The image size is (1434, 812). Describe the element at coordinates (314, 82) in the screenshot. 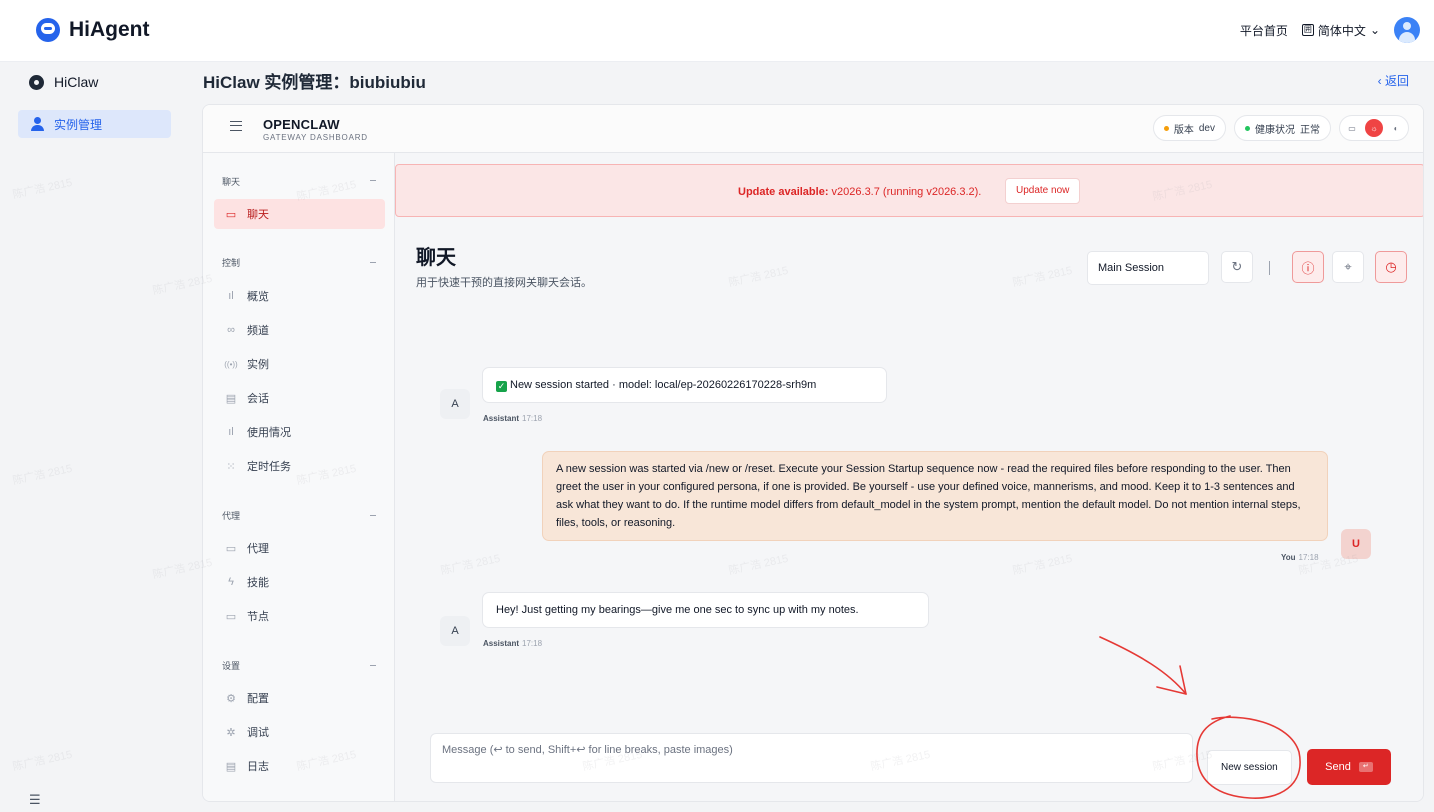

I see `page-title: HiClaw 实例管理：biubiubiu` at that location.